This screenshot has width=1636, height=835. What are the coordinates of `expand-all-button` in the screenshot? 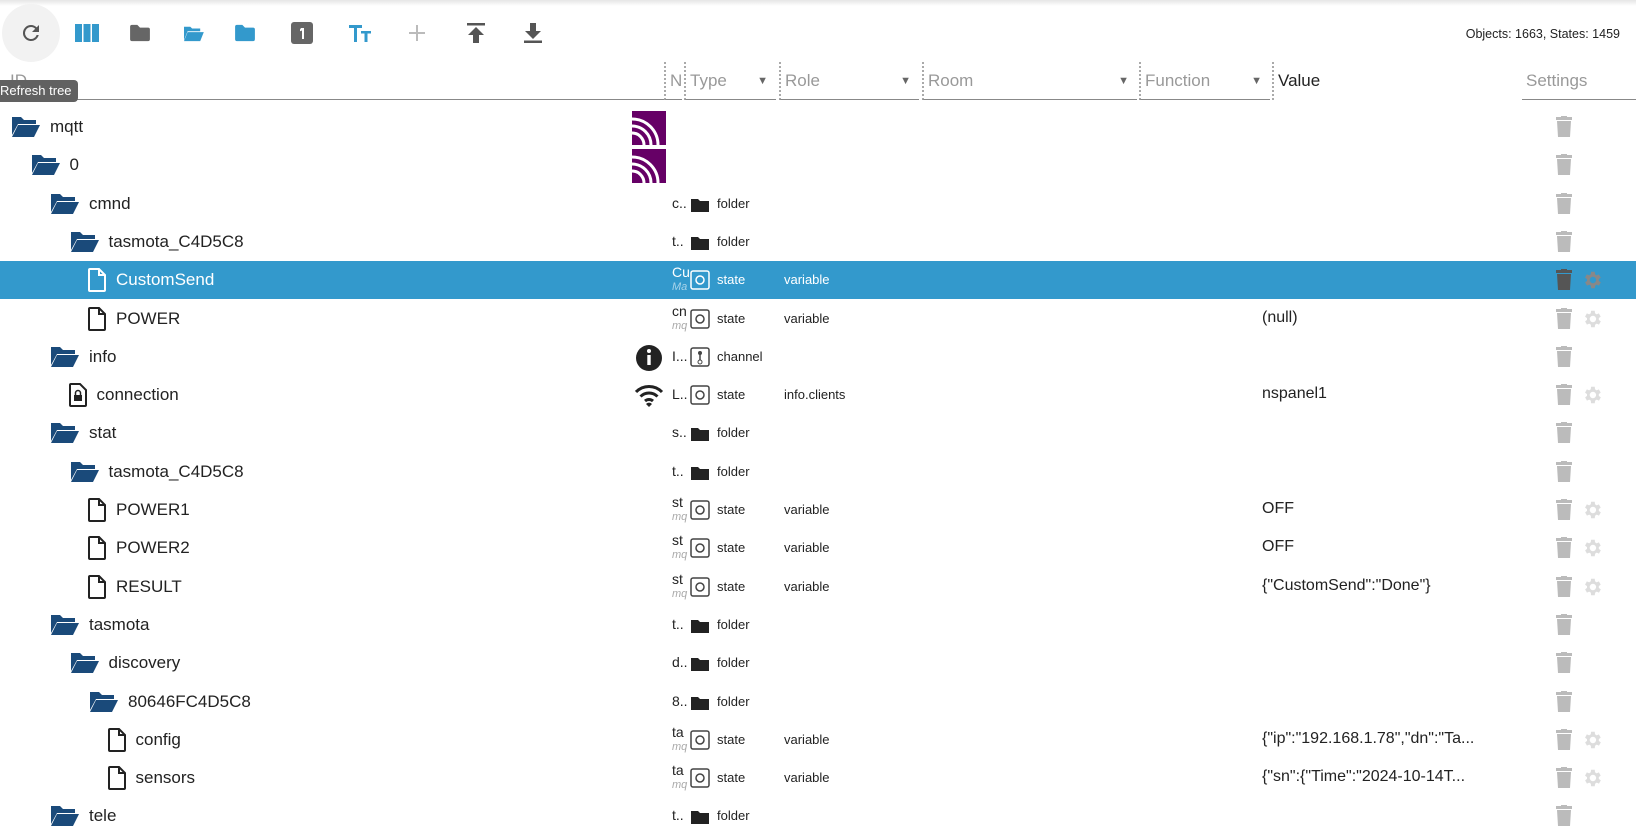 It's located at (193, 33).